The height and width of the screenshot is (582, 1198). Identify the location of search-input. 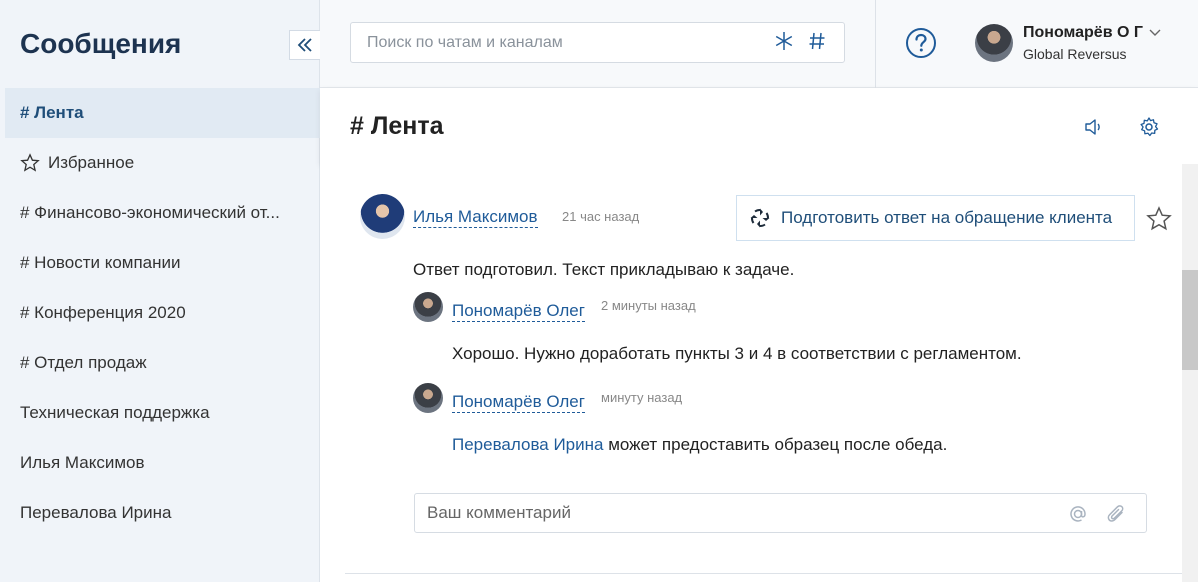
(562, 42).